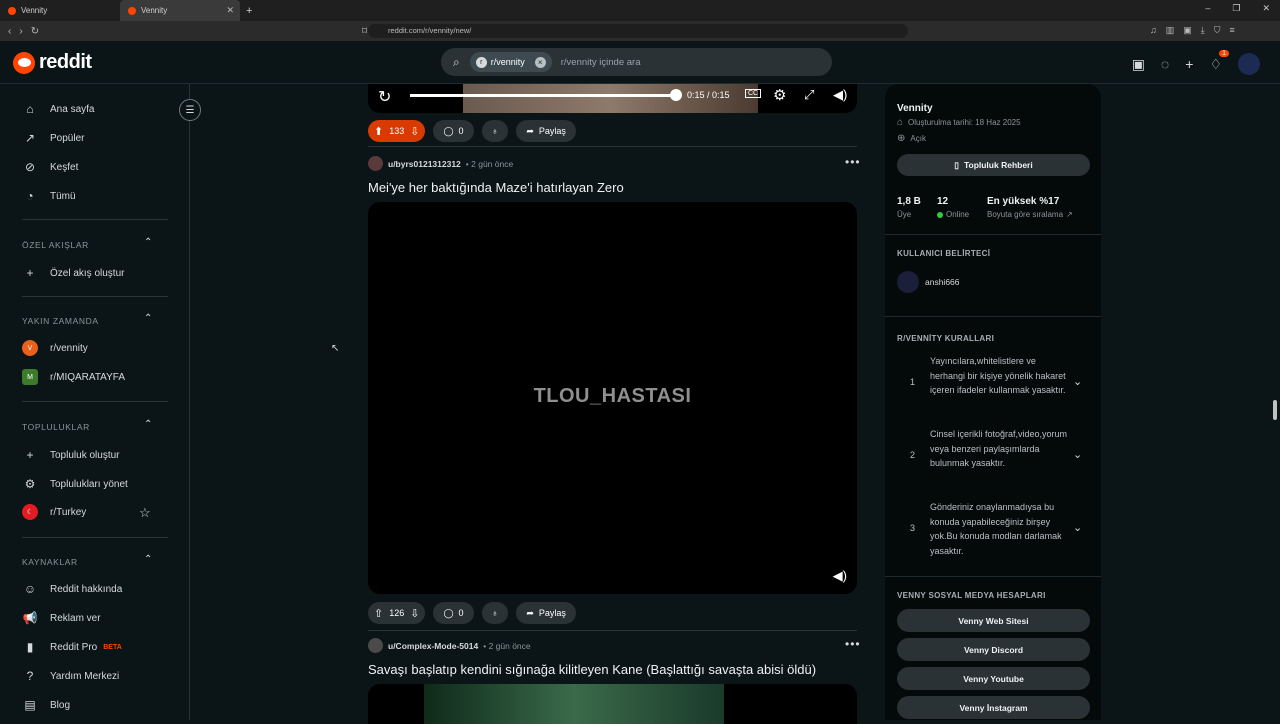  I want to click on post-author: u/Complex-Mode-5014, so click(433, 646).